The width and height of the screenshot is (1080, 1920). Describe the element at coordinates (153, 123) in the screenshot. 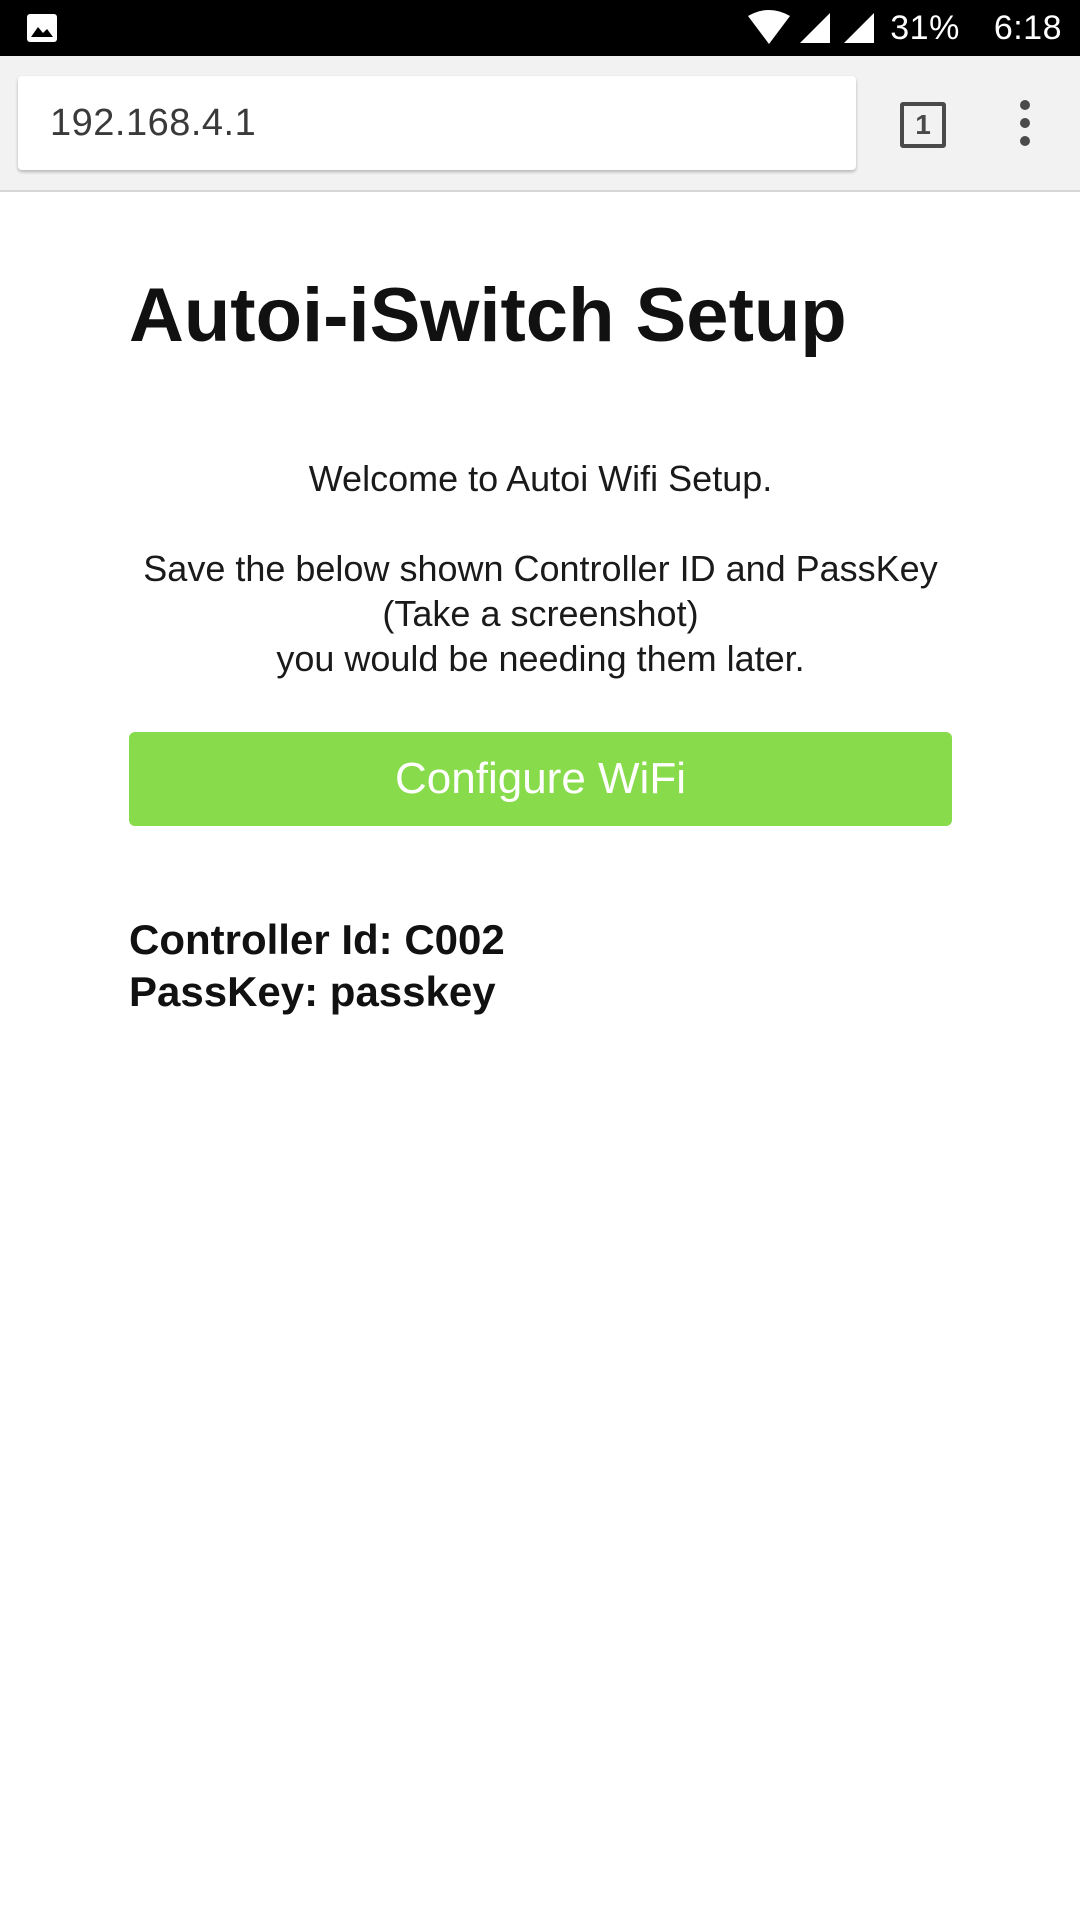

I see `url-text: 192.168.4.1` at that location.